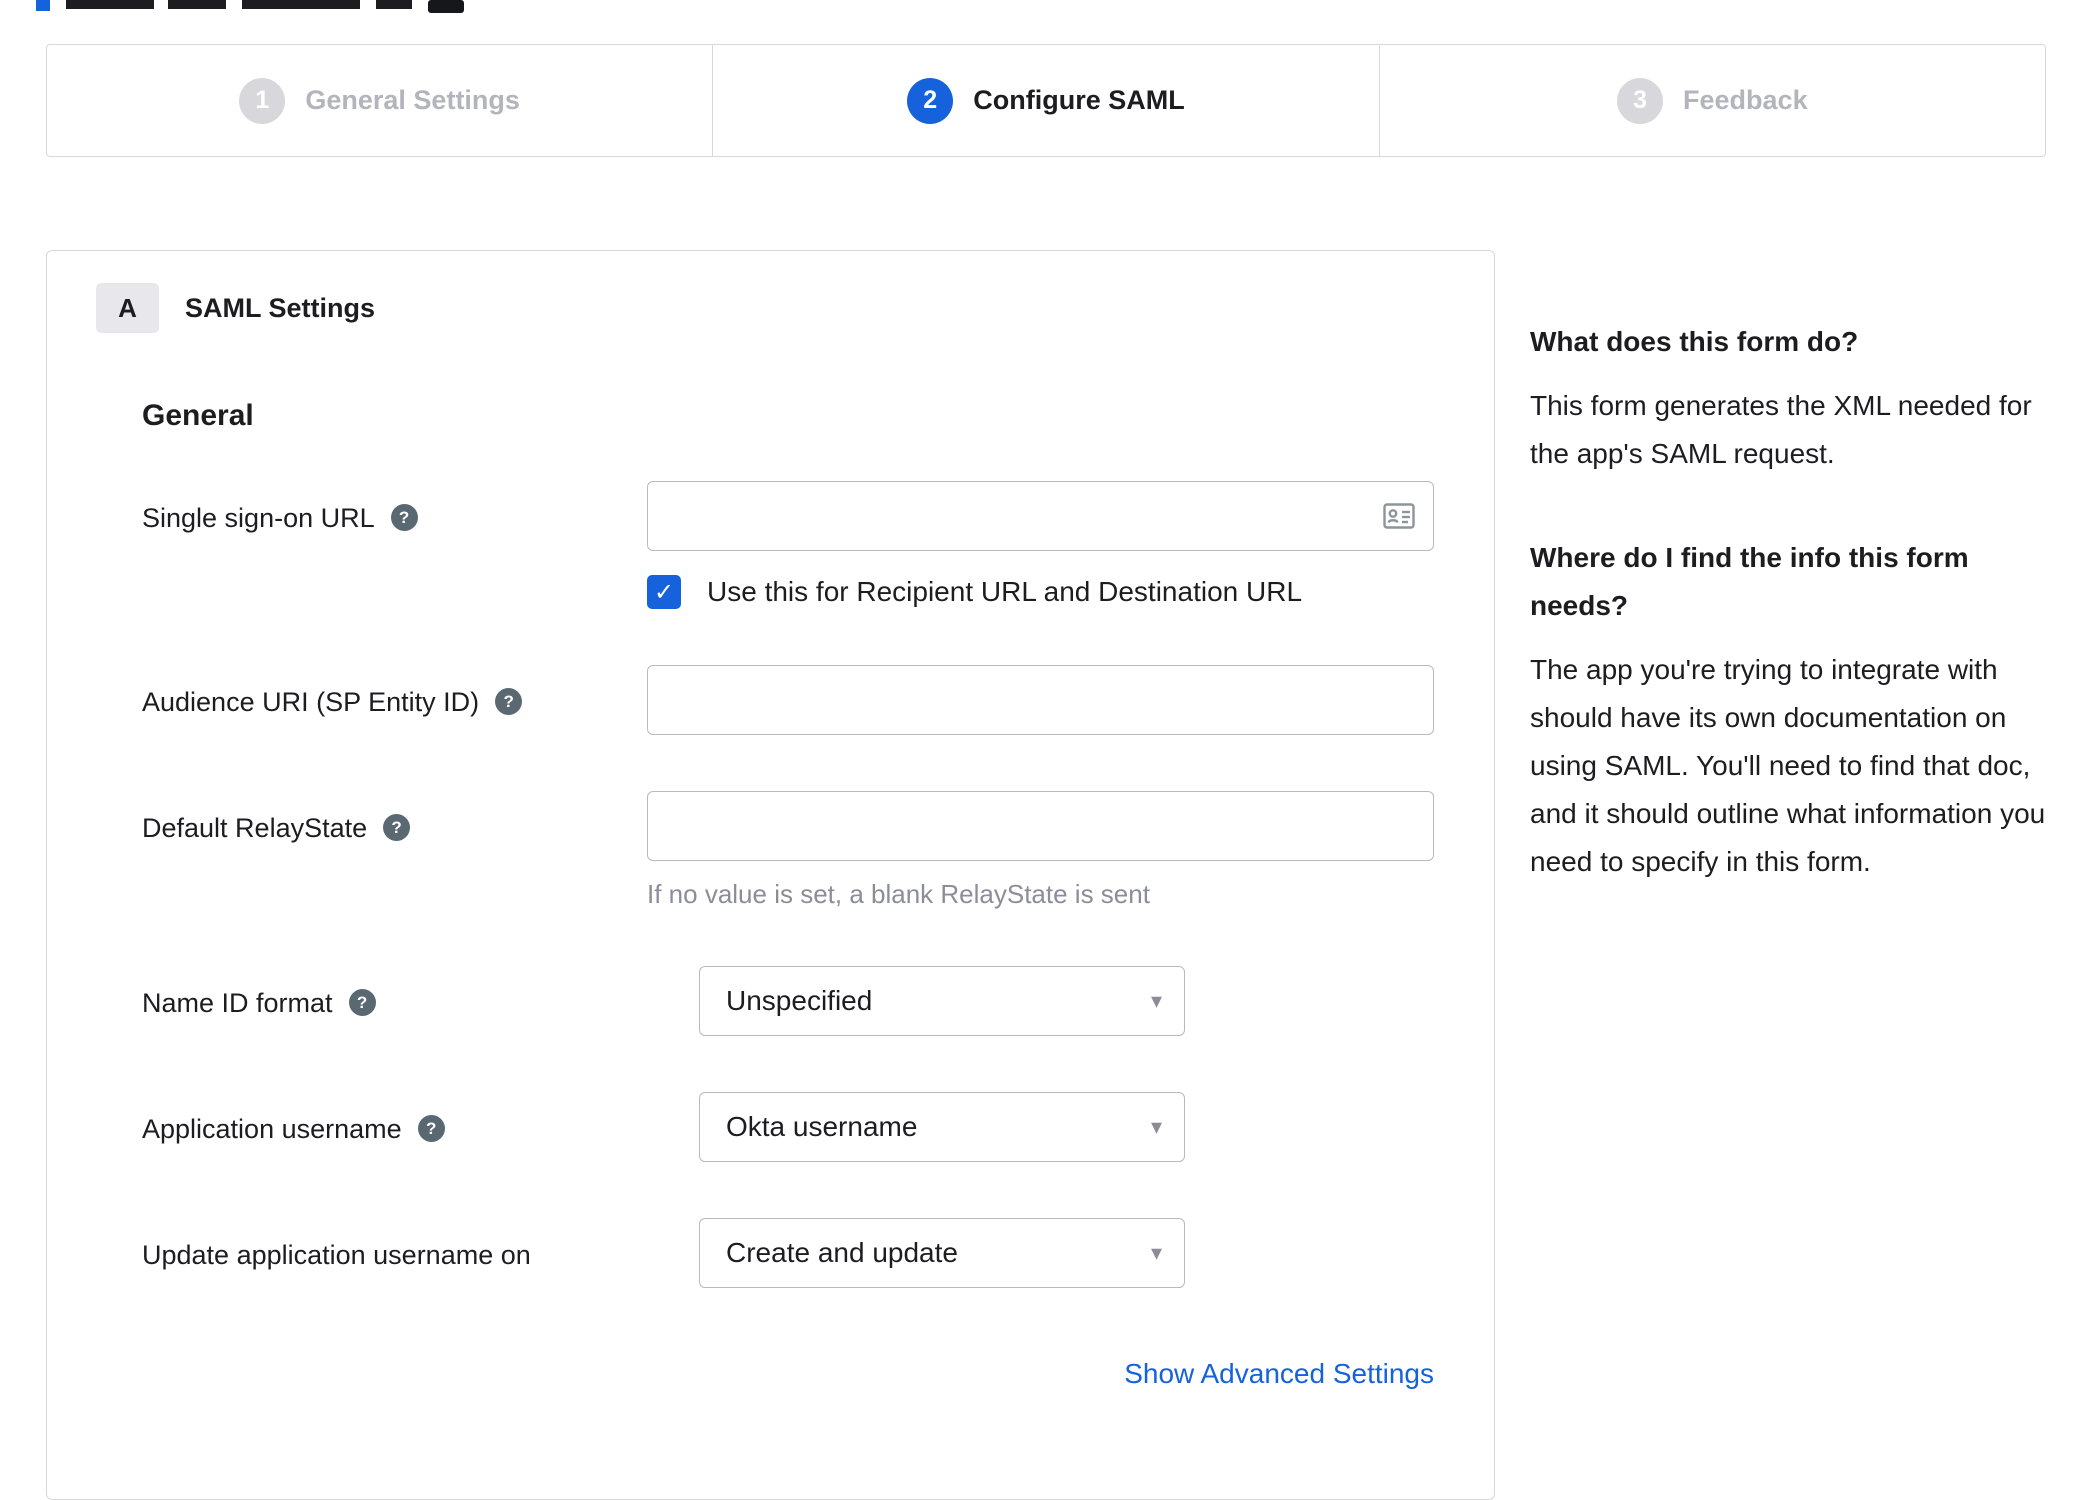 This screenshot has height=1500, width=2092. Describe the element at coordinates (394, 545) in the screenshot. I see `sso-url-label-col: Single sign-on URL ?` at that location.